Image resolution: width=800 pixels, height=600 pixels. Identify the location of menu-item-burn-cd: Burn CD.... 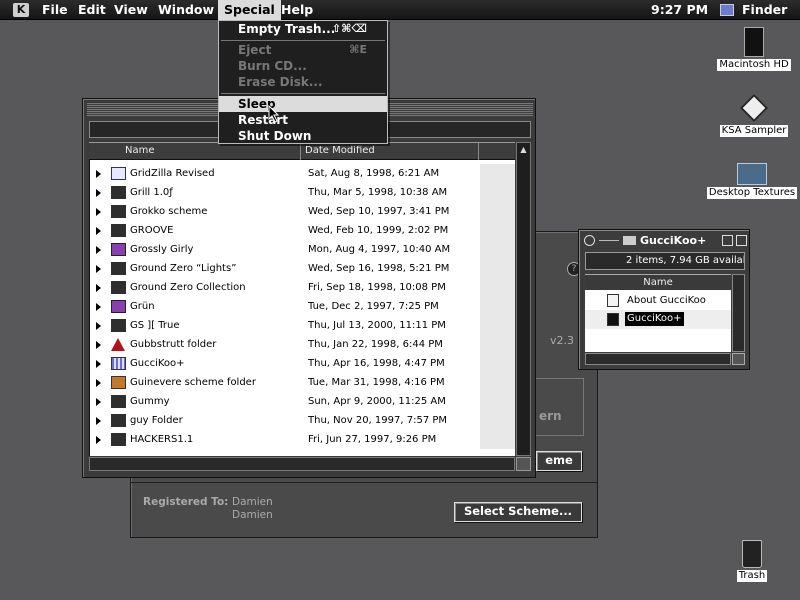
(303, 66).